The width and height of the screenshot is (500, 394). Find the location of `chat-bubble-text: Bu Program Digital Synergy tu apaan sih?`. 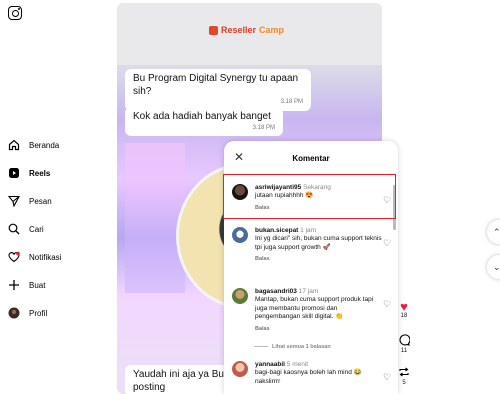

chat-bubble-text: Bu Program Digital Synergy tu apaan sih? is located at coordinates (216, 85).